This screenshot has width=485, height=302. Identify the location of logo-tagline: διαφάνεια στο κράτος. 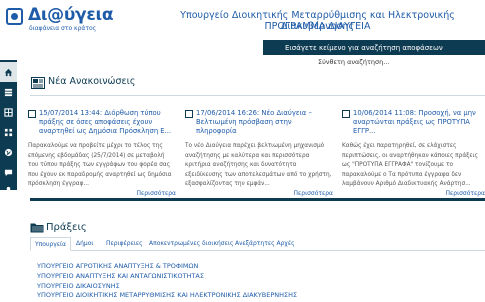
(63, 28).